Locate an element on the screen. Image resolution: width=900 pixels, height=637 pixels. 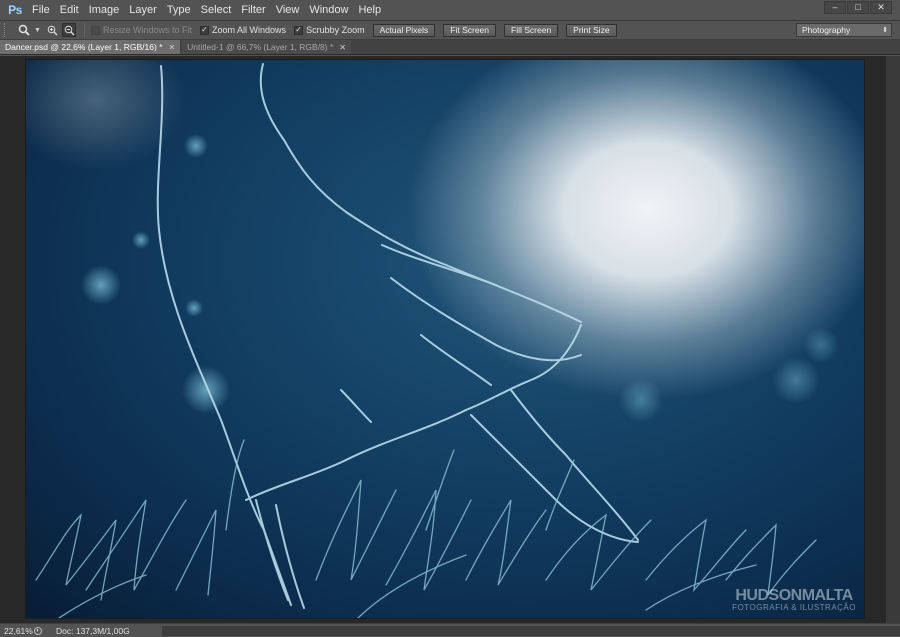
tab-dancer: Dancer.psd @ 22,6% (Layer 1, RGB/16) * ✕ is located at coordinates (90, 47).